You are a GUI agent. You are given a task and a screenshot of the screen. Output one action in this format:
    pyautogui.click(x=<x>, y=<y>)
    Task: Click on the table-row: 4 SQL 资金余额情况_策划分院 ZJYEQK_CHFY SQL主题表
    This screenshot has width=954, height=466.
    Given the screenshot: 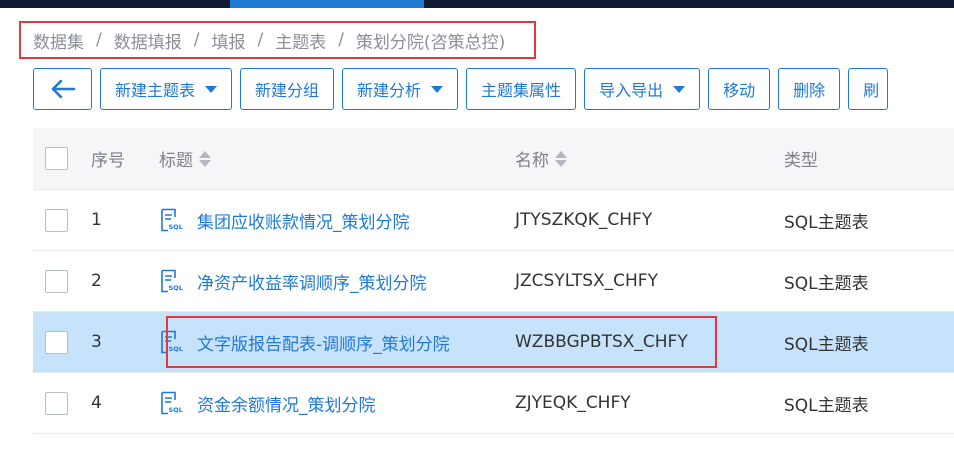 What is the action you would take?
    pyautogui.click(x=493, y=403)
    